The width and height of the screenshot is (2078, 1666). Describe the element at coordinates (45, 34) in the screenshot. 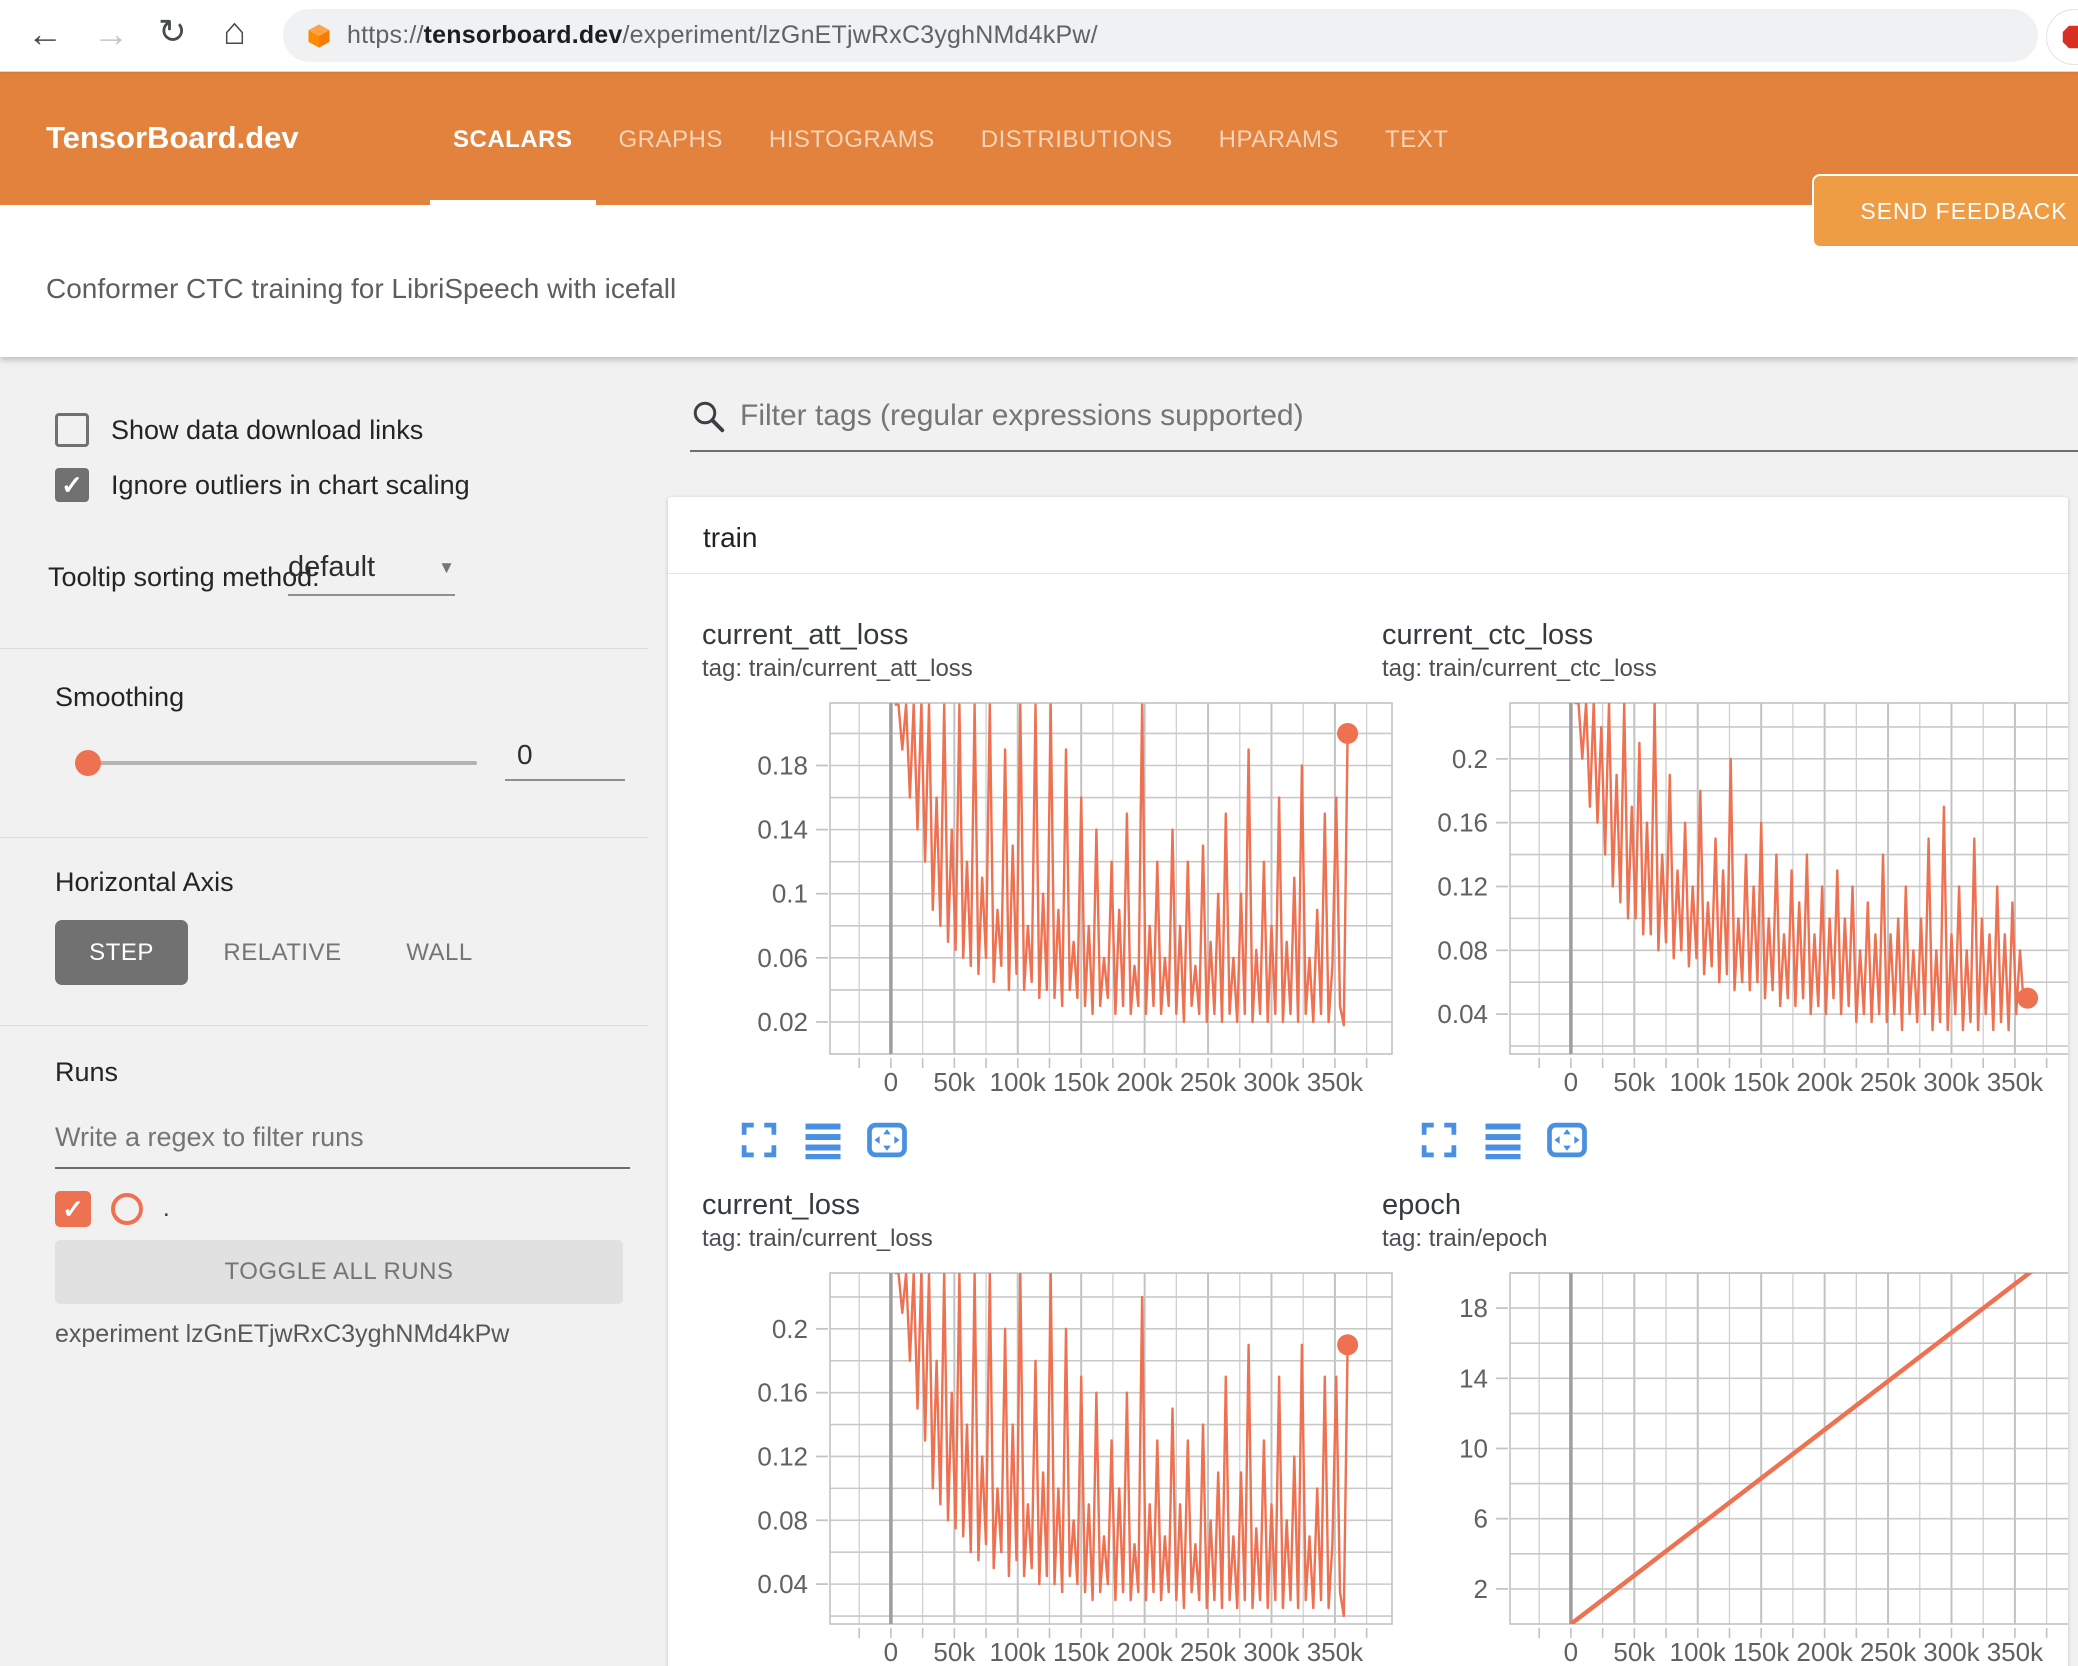

I see `browser-back-icon: ←` at that location.